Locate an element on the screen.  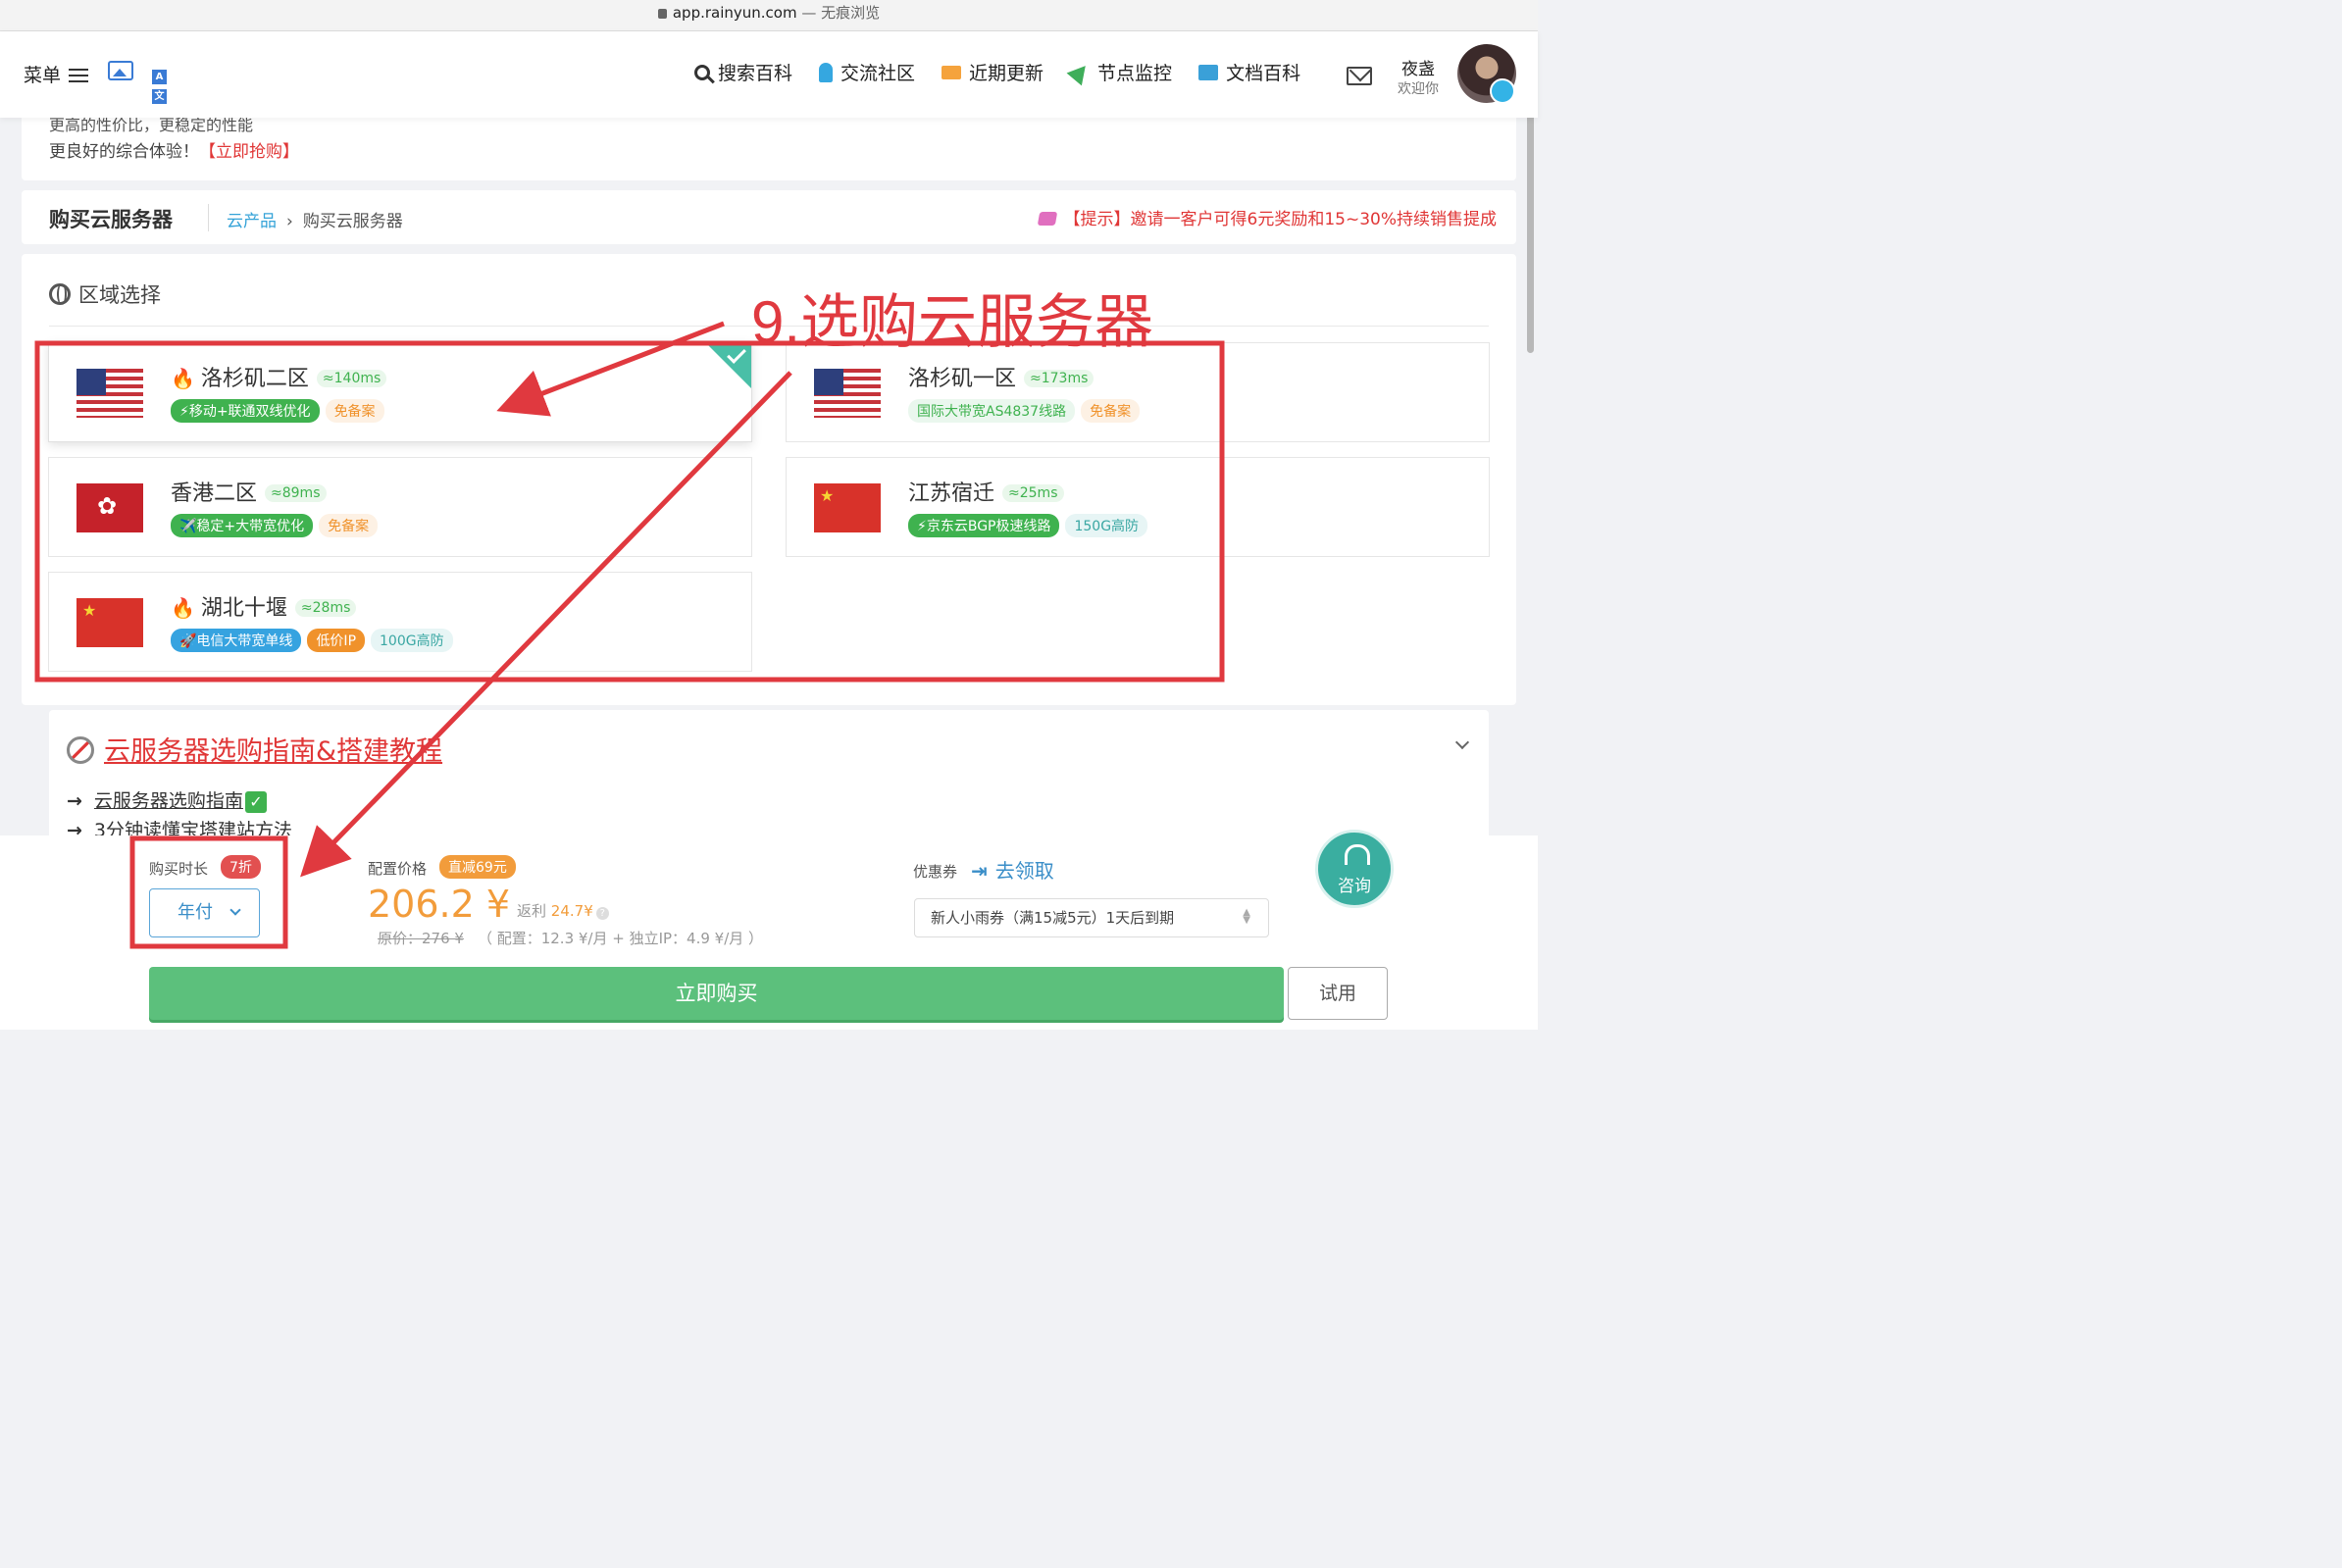
menu-button: 菜单 is located at coordinates (56, 74).